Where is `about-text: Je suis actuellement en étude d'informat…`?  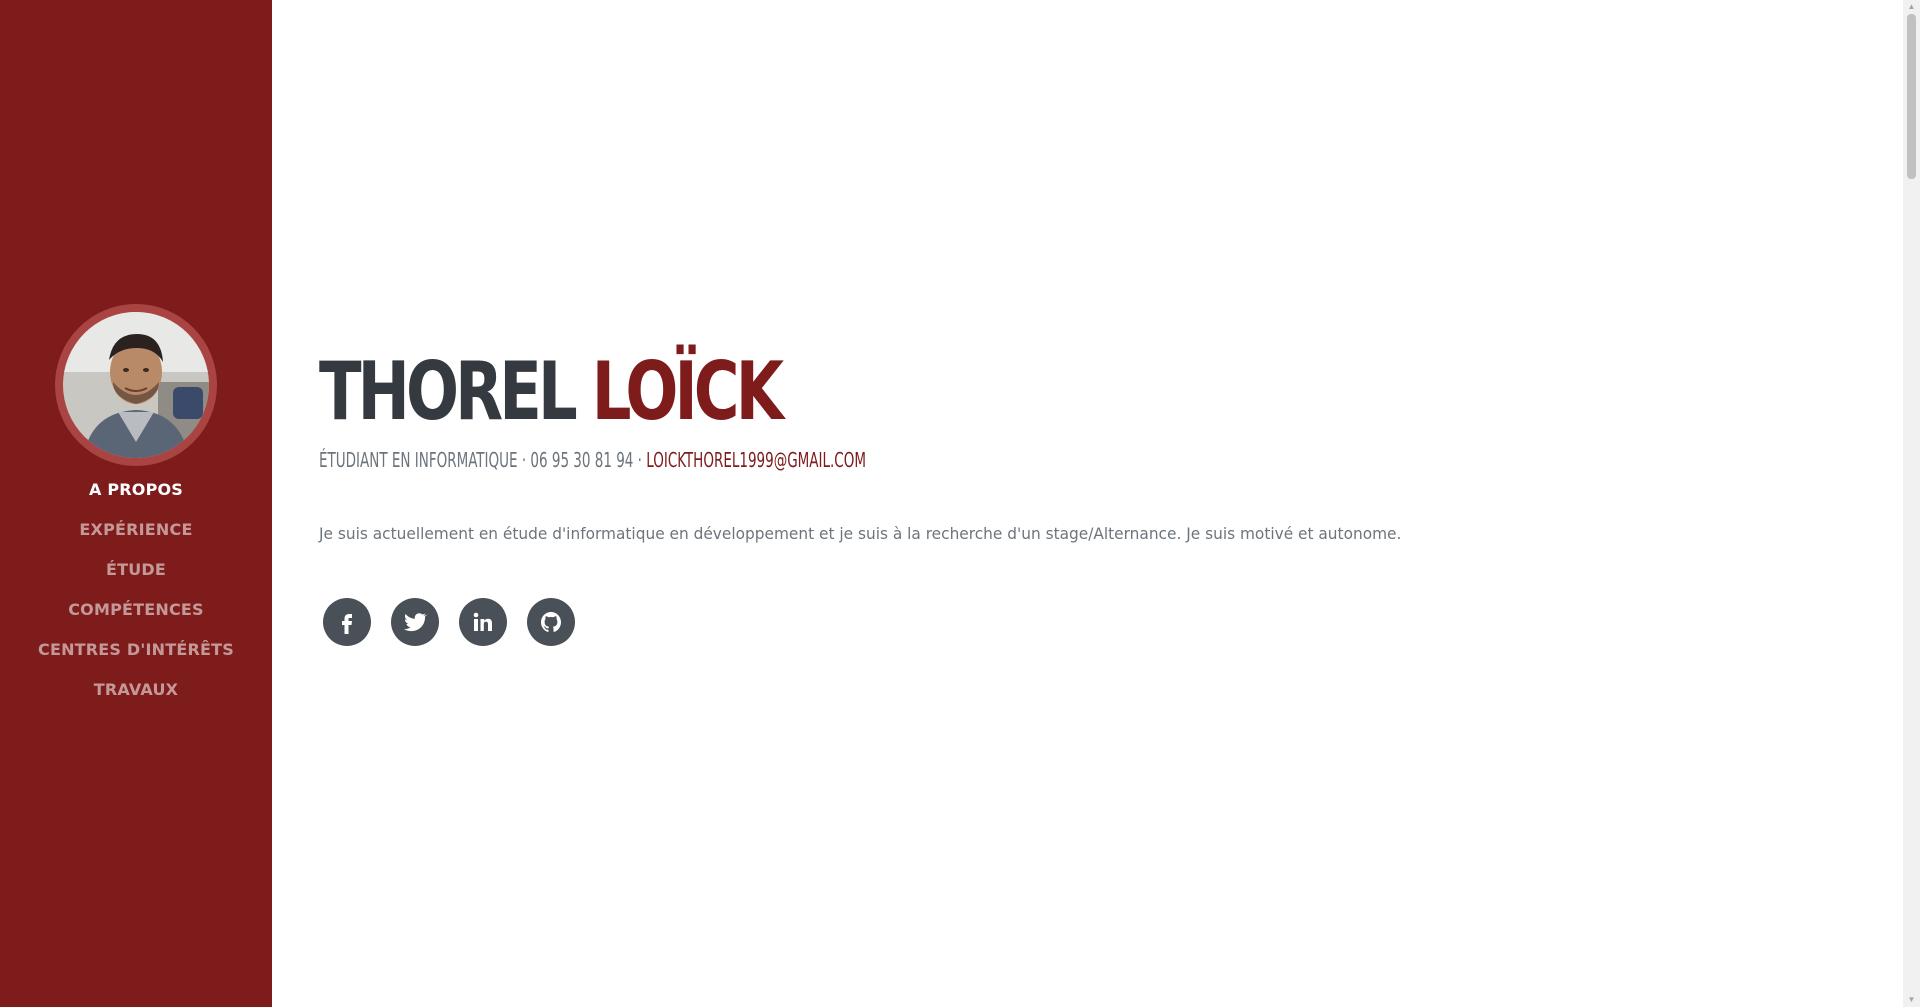
about-text: Je suis actuellement en étude d'informat… is located at coordinates (860, 533).